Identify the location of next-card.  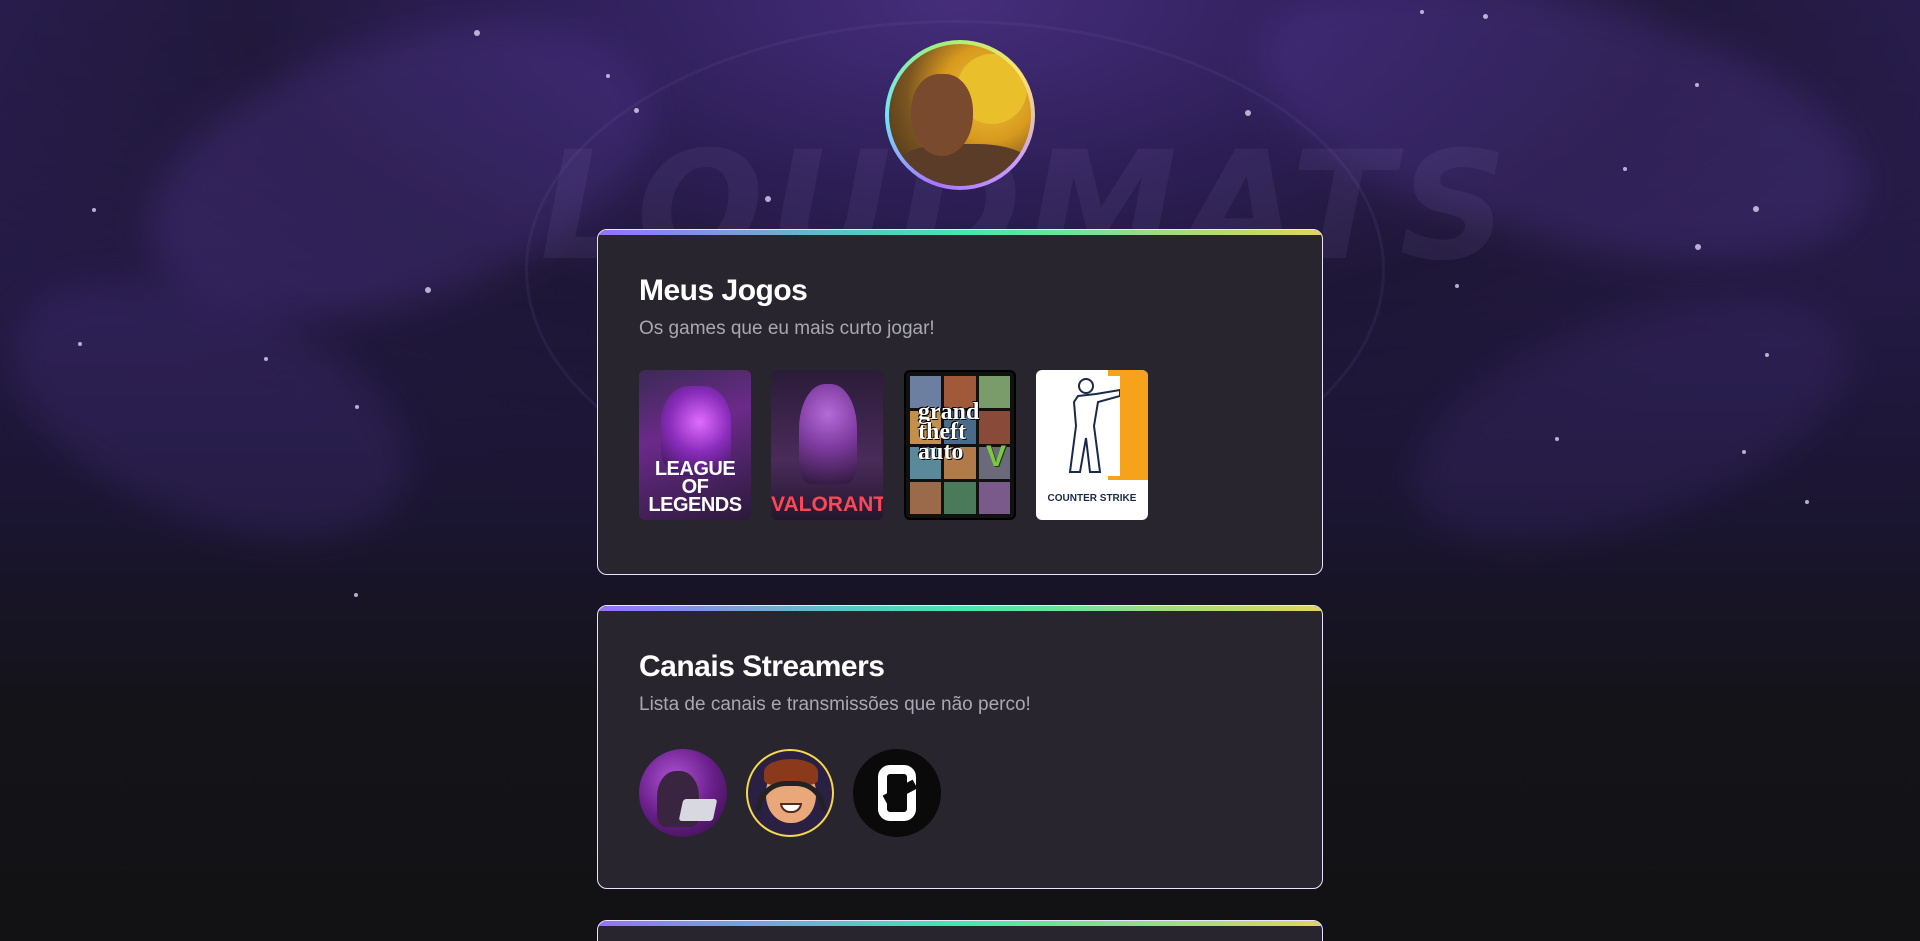
(960, 930).